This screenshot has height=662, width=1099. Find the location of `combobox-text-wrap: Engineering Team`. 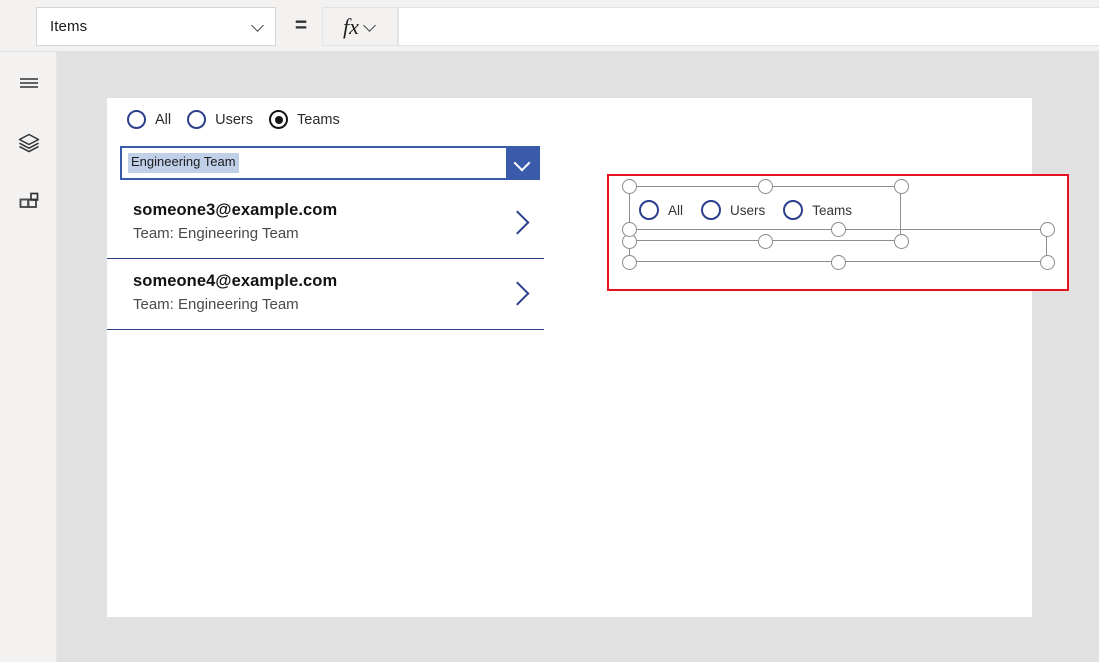

combobox-text-wrap: Engineering Team is located at coordinates (314, 163).